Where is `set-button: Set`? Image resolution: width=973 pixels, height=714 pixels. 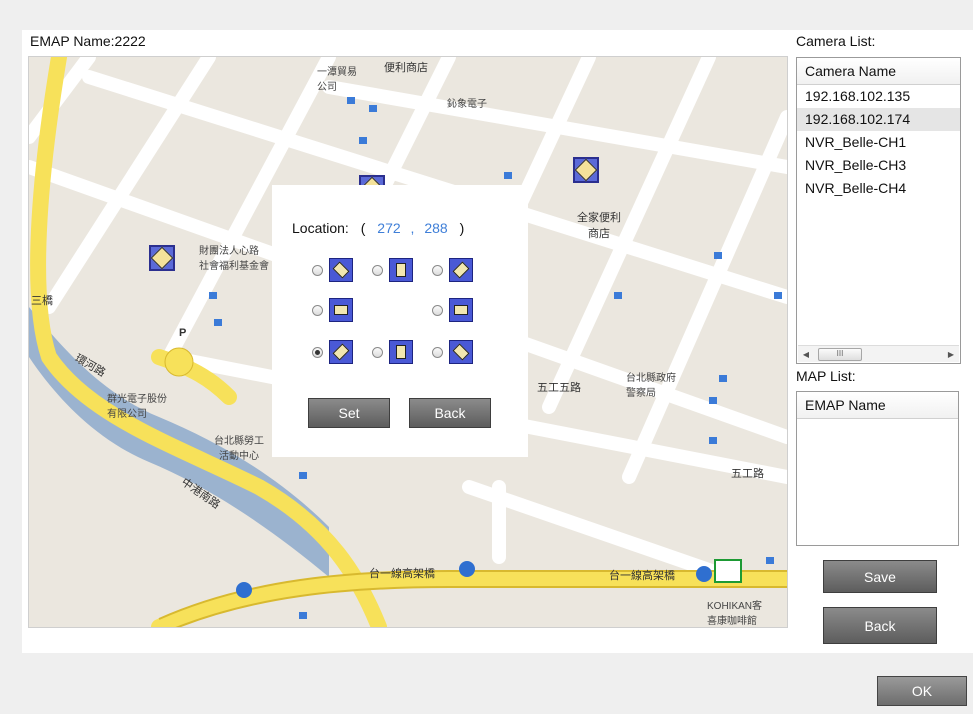
set-button: Set is located at coordinates (349, 413).